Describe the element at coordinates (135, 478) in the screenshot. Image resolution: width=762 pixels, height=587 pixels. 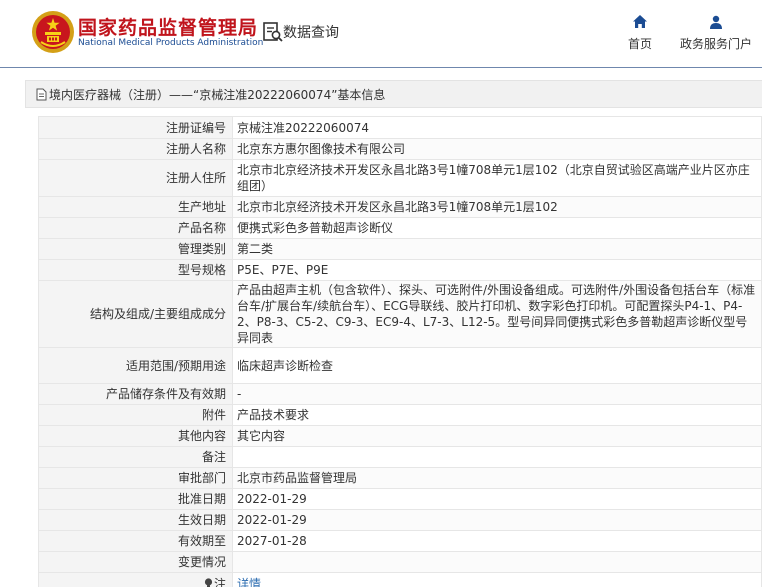
I see `field-label: 审批部门` at that location.